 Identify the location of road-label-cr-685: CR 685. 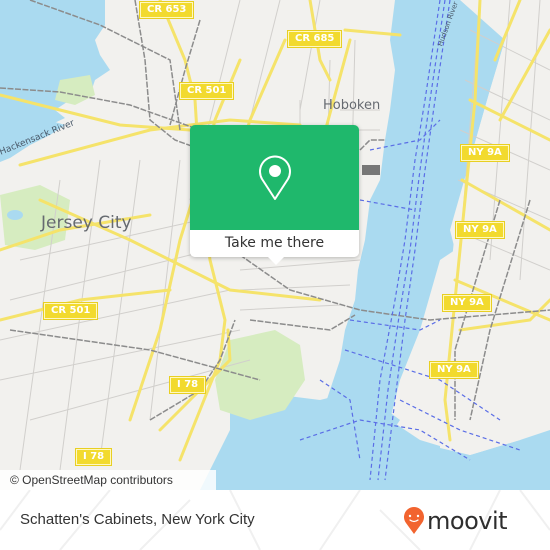
(315, 39).